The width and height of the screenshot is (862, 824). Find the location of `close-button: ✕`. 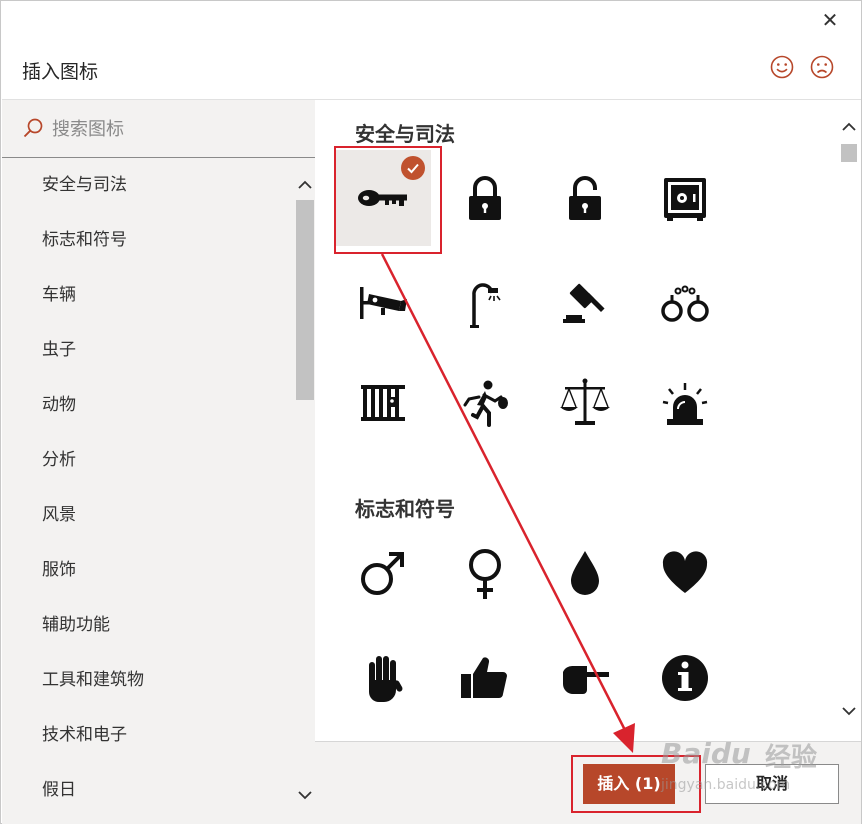

close-button: ✕ is located at coordinates (830, 20).